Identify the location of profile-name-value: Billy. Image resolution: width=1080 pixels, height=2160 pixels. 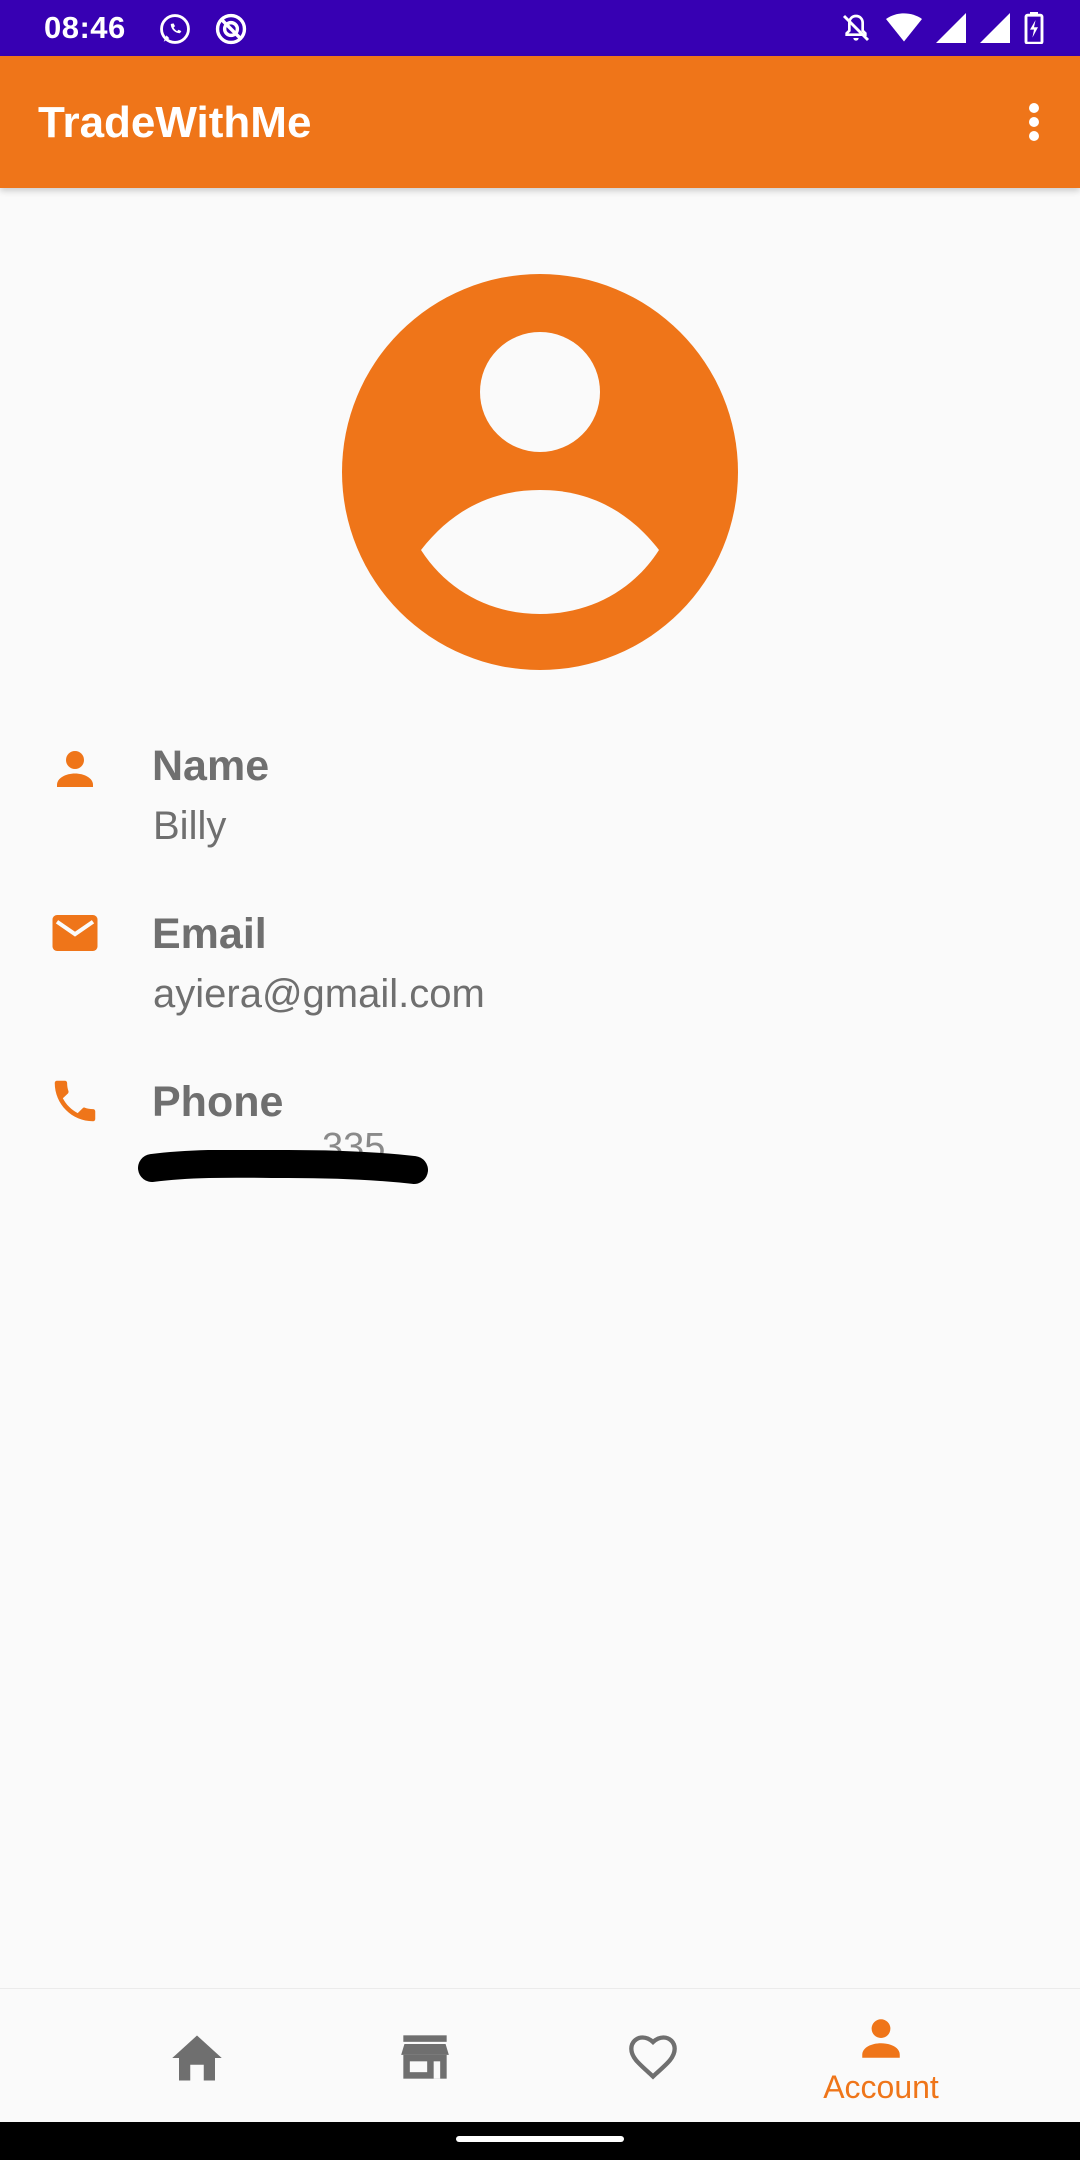
(190, 826).